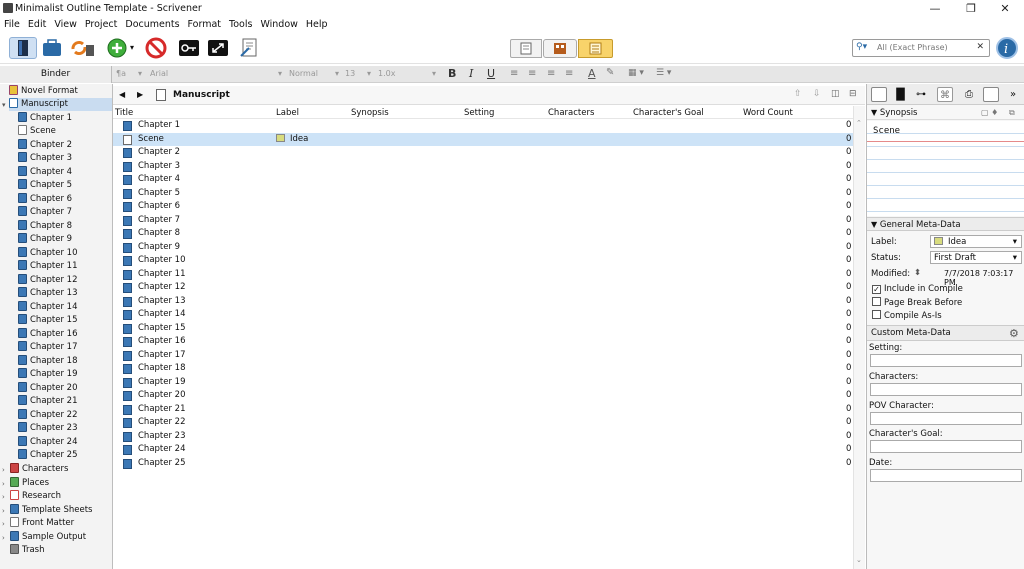  I want to click on binder-item-chapter-8: Chapter 8, so click(45, 226).